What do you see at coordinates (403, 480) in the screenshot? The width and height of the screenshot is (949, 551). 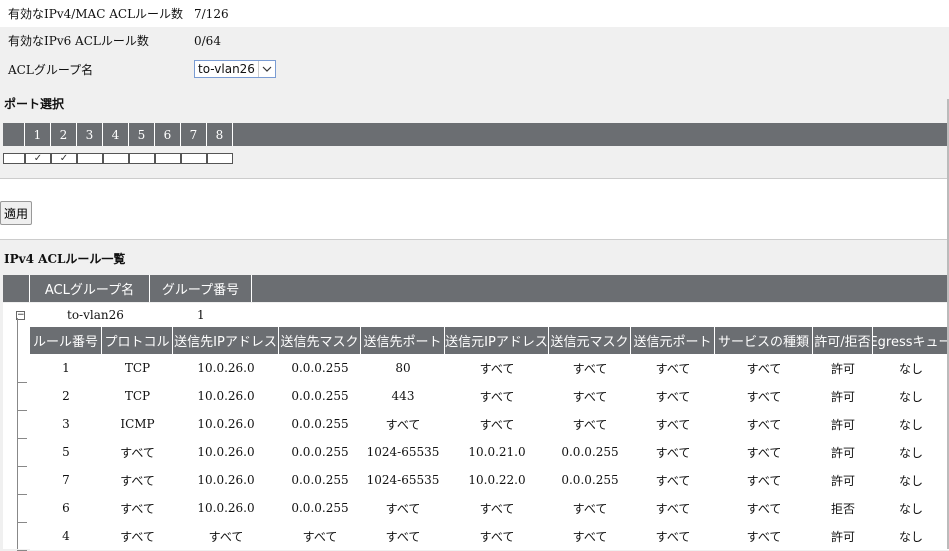 I see `rule-cell: 1024-65535` at bounding box center [403, 480].